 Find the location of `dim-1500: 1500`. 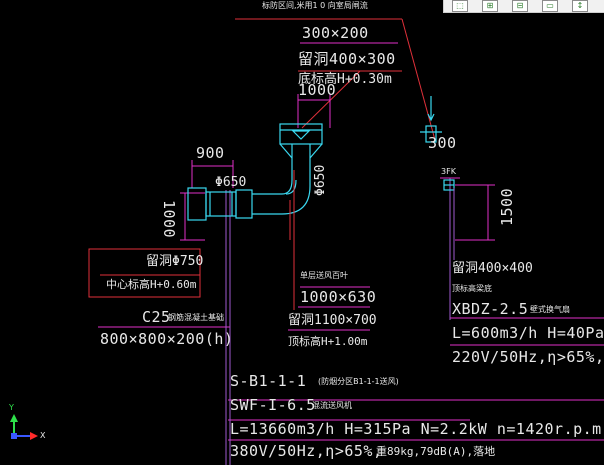

dim-1500: 1500 is located at coordinates (507, 206).